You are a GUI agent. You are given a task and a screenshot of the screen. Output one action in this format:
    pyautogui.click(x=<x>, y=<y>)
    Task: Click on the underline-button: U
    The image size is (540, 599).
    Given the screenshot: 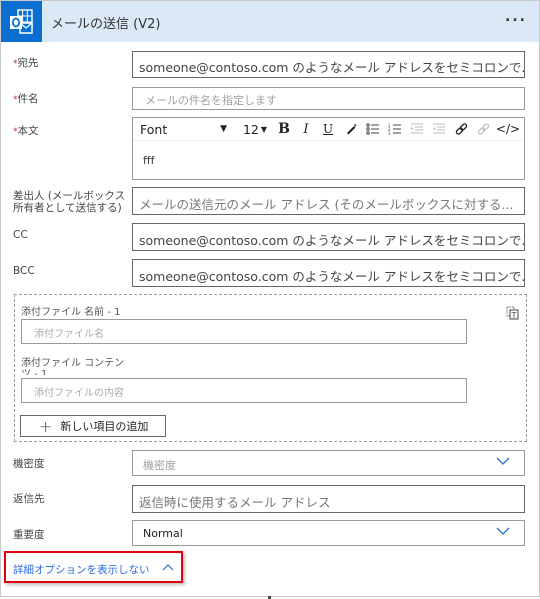 What is the action you would take?
    pyautogui.click(x=328, y=129)
    